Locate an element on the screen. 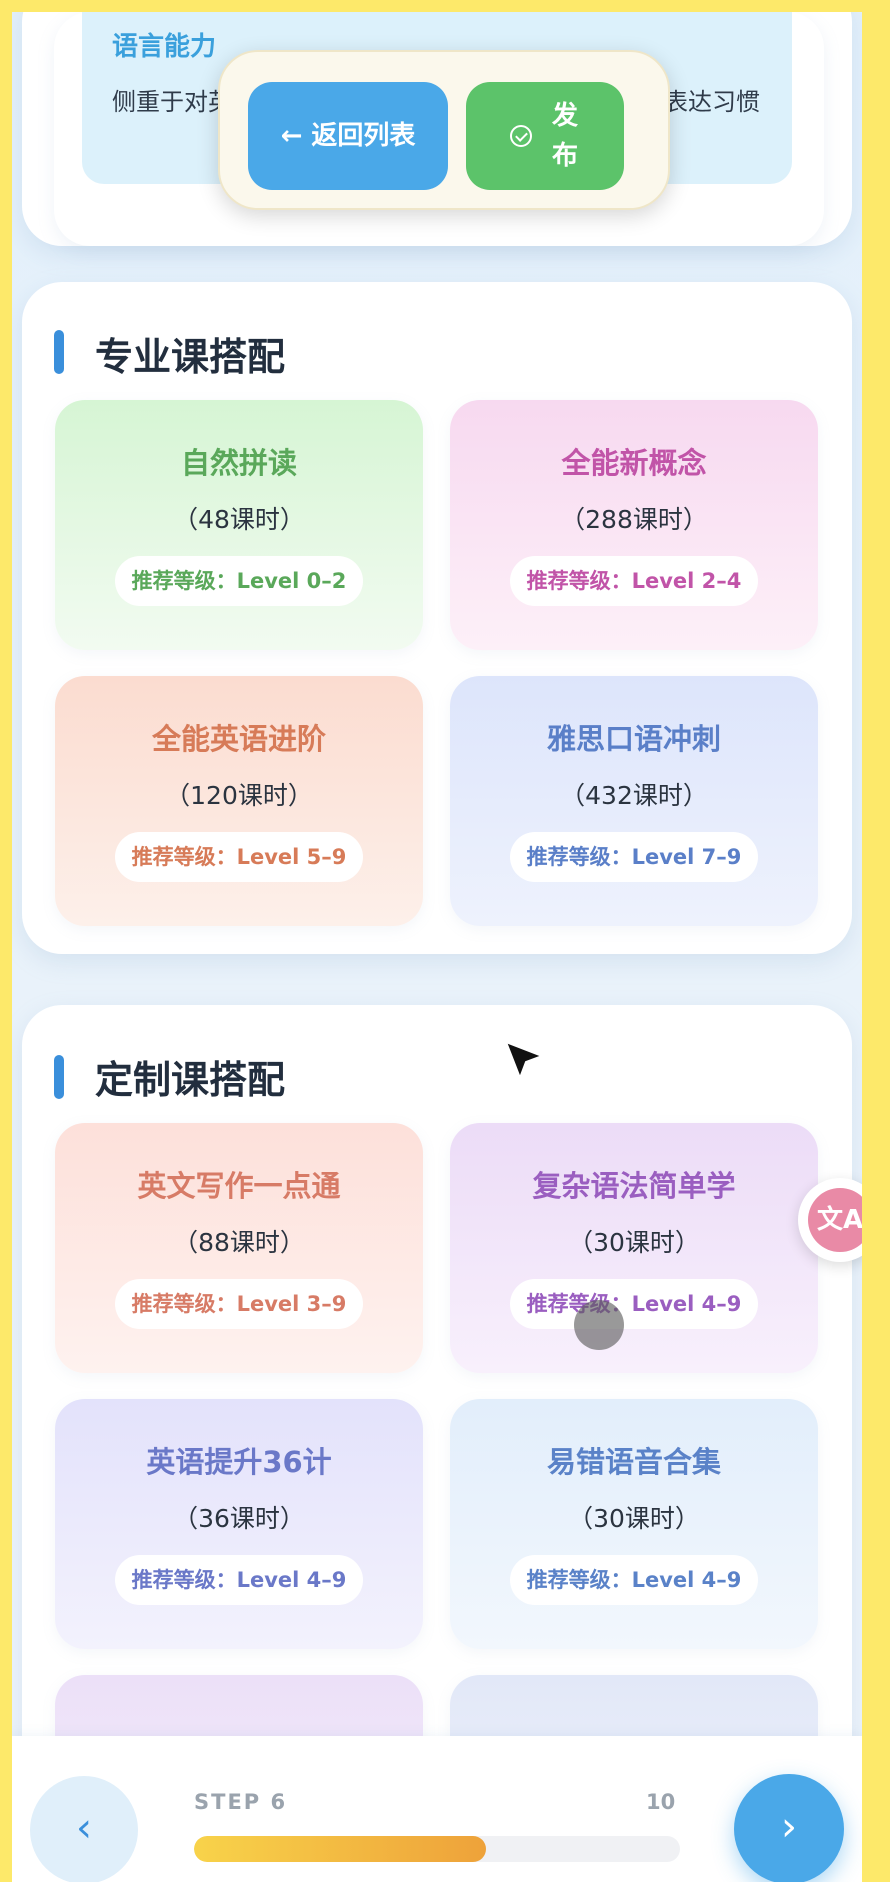 Image resolution: width=890 pixels, height=1882 pixels. chevron-left-icon: ‹ is located at coordinates (84, 1829).